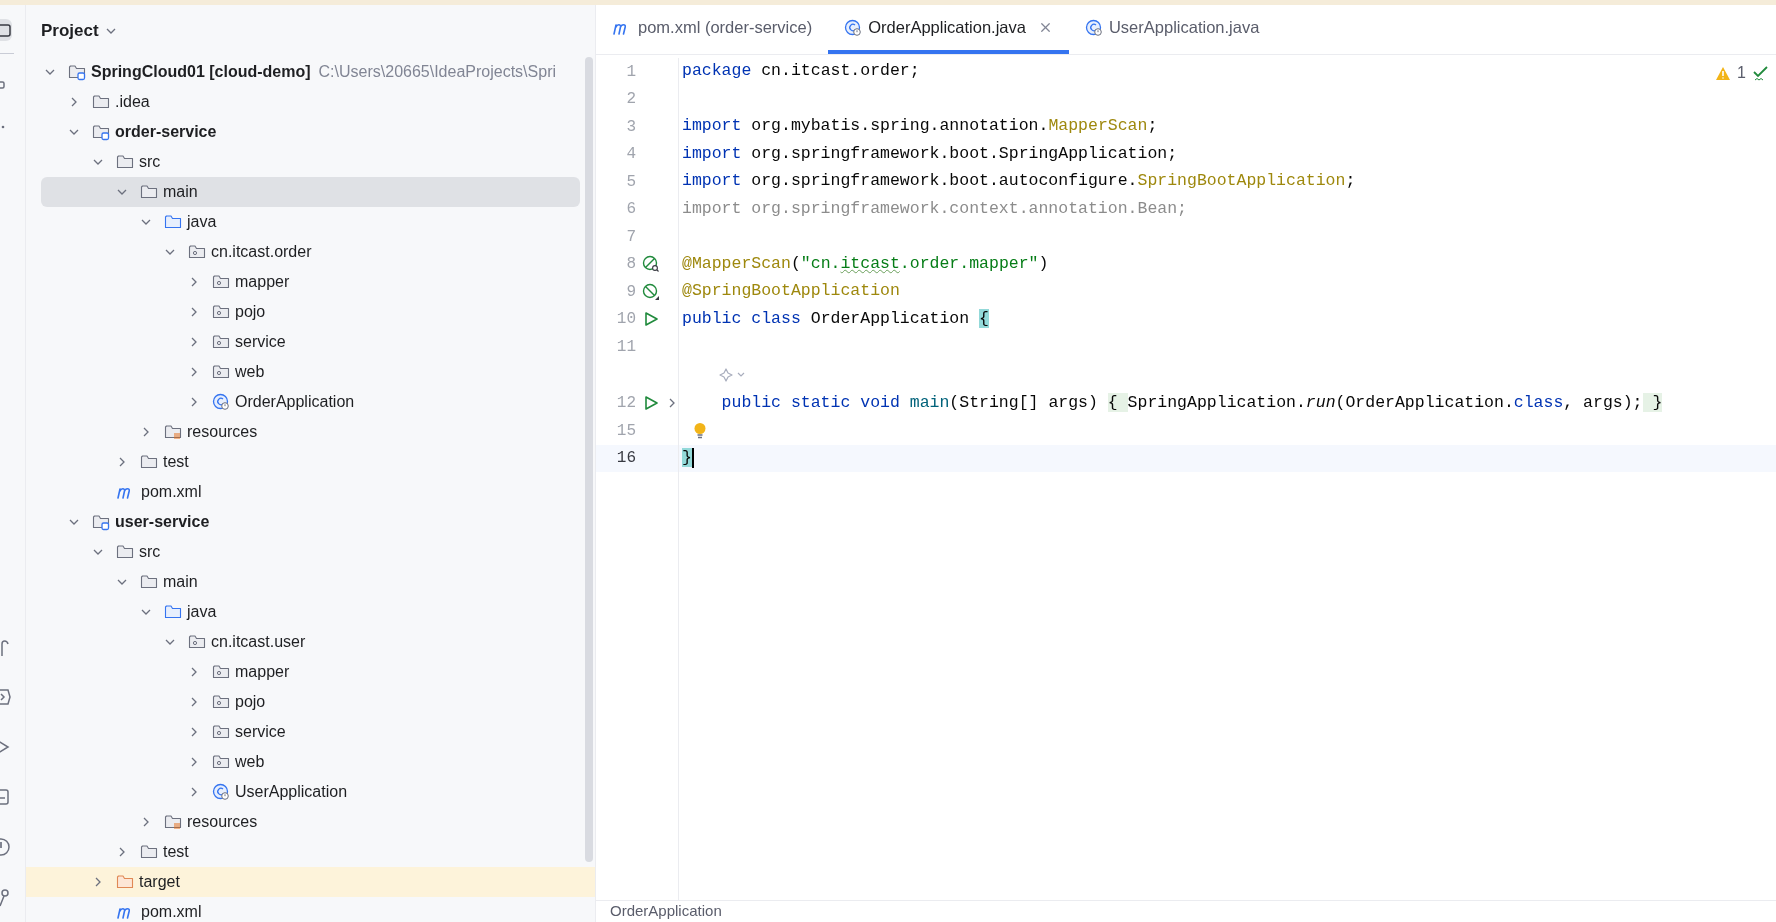 This screenshot has height=922, width=1776. Describe the element at coordinates (262, 672) in the screenshot. I see `tree-item-label: mapper` at that location.